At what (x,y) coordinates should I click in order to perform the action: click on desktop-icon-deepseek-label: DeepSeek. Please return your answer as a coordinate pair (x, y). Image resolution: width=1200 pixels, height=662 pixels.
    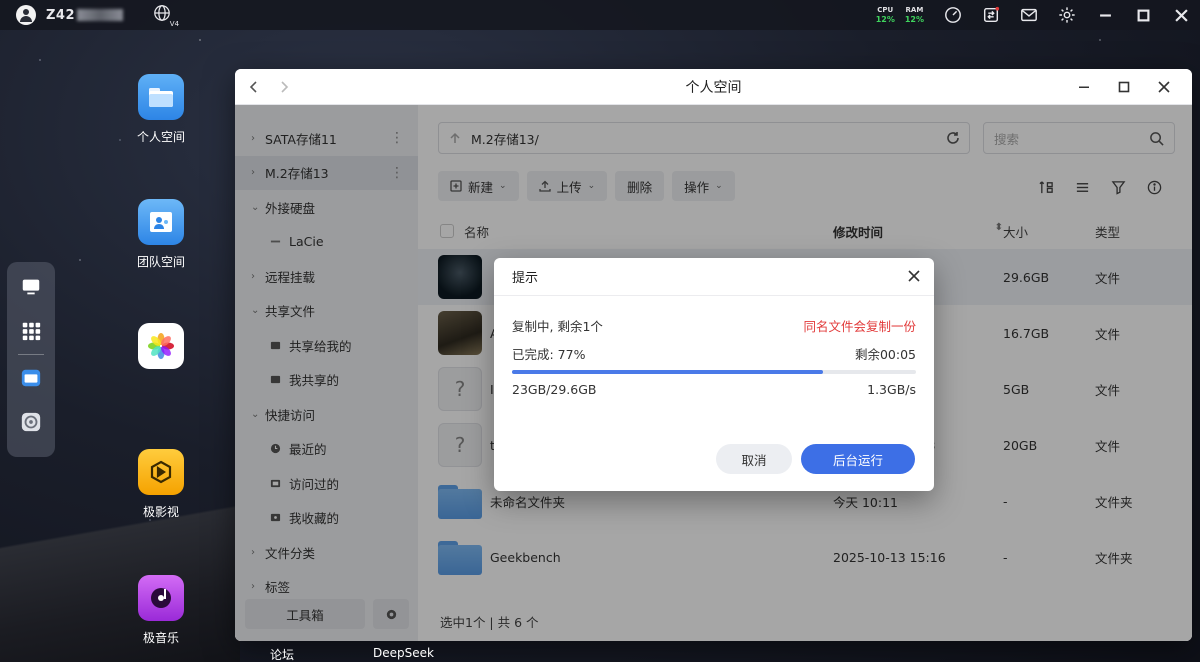
    Looking at the image, I should click on (403, 653).